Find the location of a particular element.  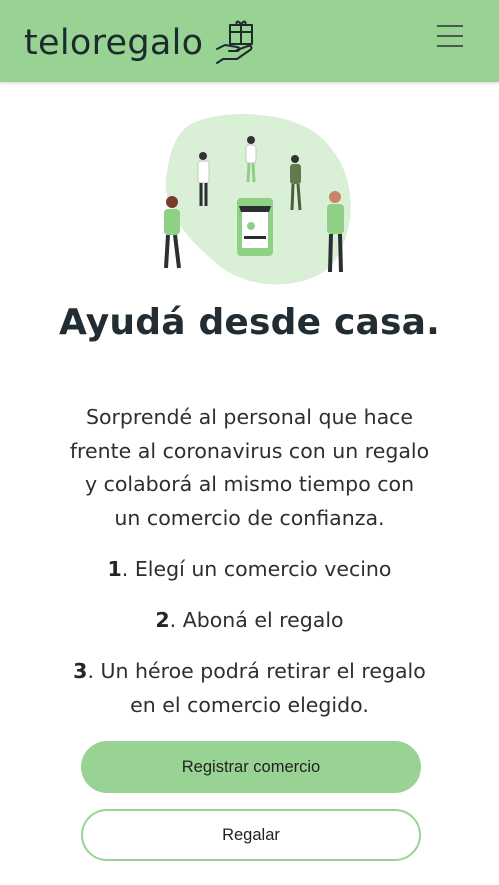

step-number: 3 is located at coordinates (80, 671).